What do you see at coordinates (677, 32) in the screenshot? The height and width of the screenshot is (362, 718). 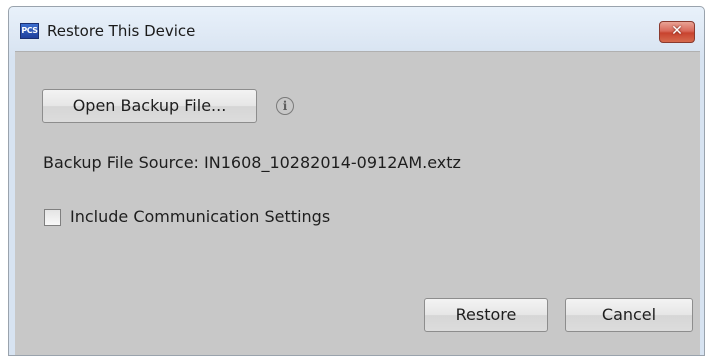 I see `close-button: ✕` at bounding box center [677, 32].